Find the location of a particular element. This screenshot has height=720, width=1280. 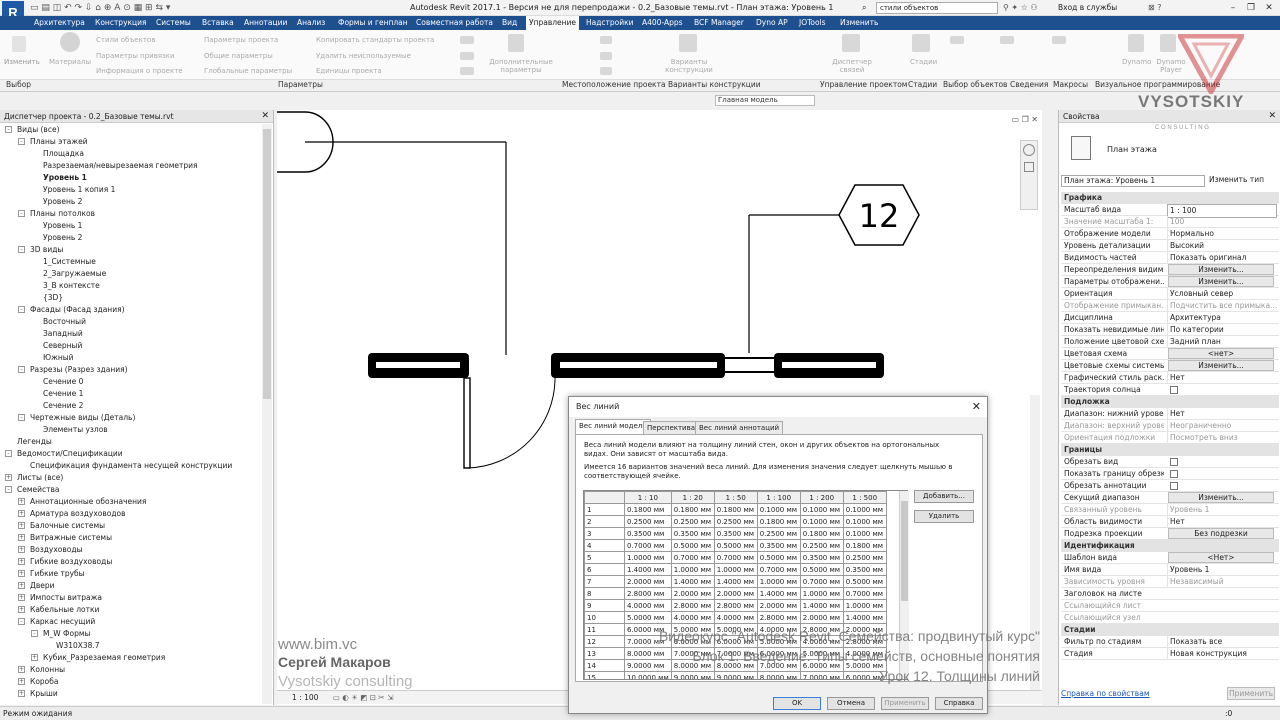

ok-button: OK is located at coordinates (797, 703).